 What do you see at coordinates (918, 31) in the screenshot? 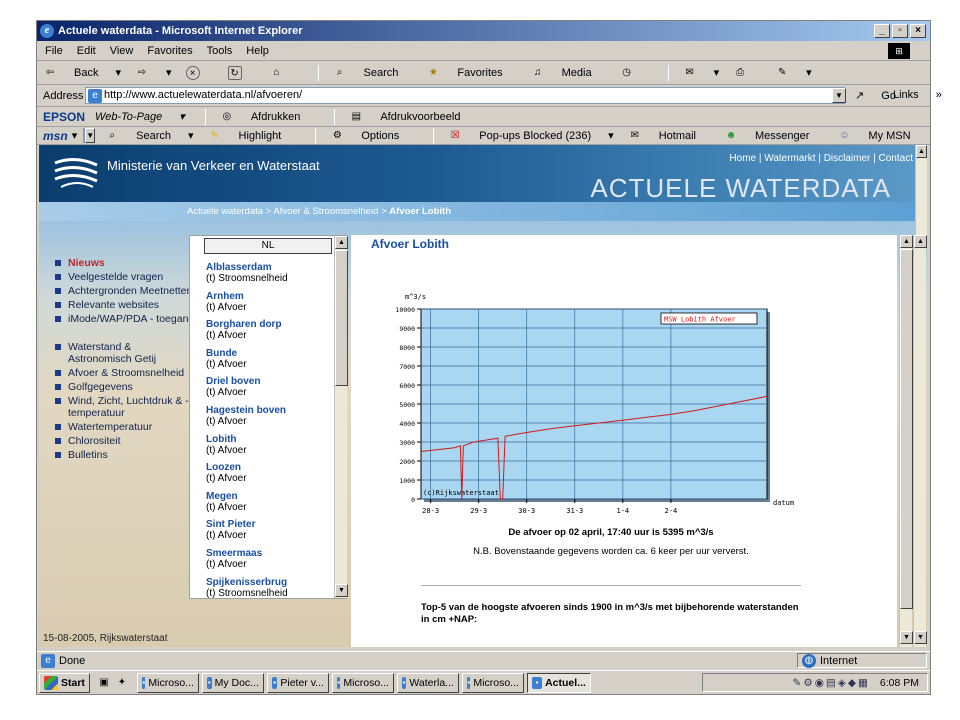
I see `close-button: ×` at bounding box center [918, 31].